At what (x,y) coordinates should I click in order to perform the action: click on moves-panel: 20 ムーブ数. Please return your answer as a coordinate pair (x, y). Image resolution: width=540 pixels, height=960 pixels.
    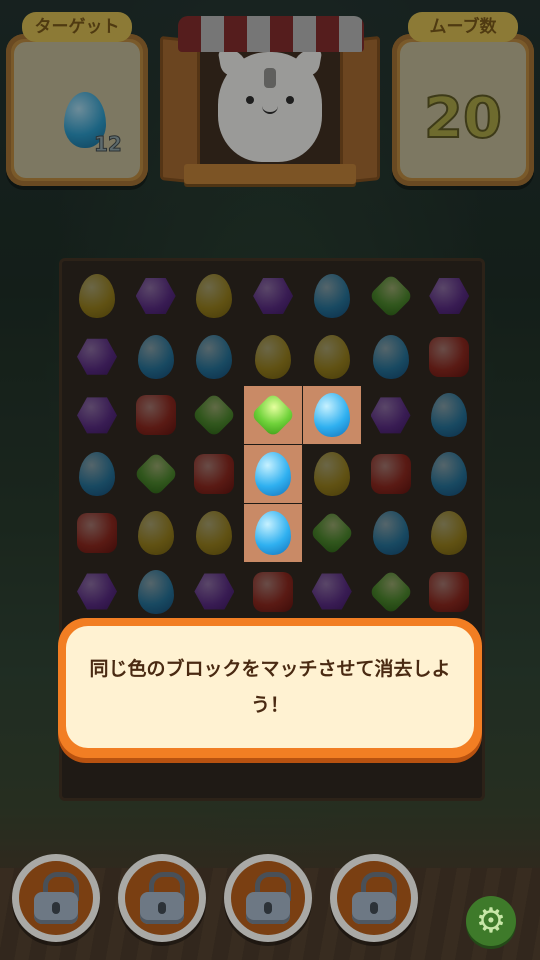
    Looking at the image, I should click on (463, 99).